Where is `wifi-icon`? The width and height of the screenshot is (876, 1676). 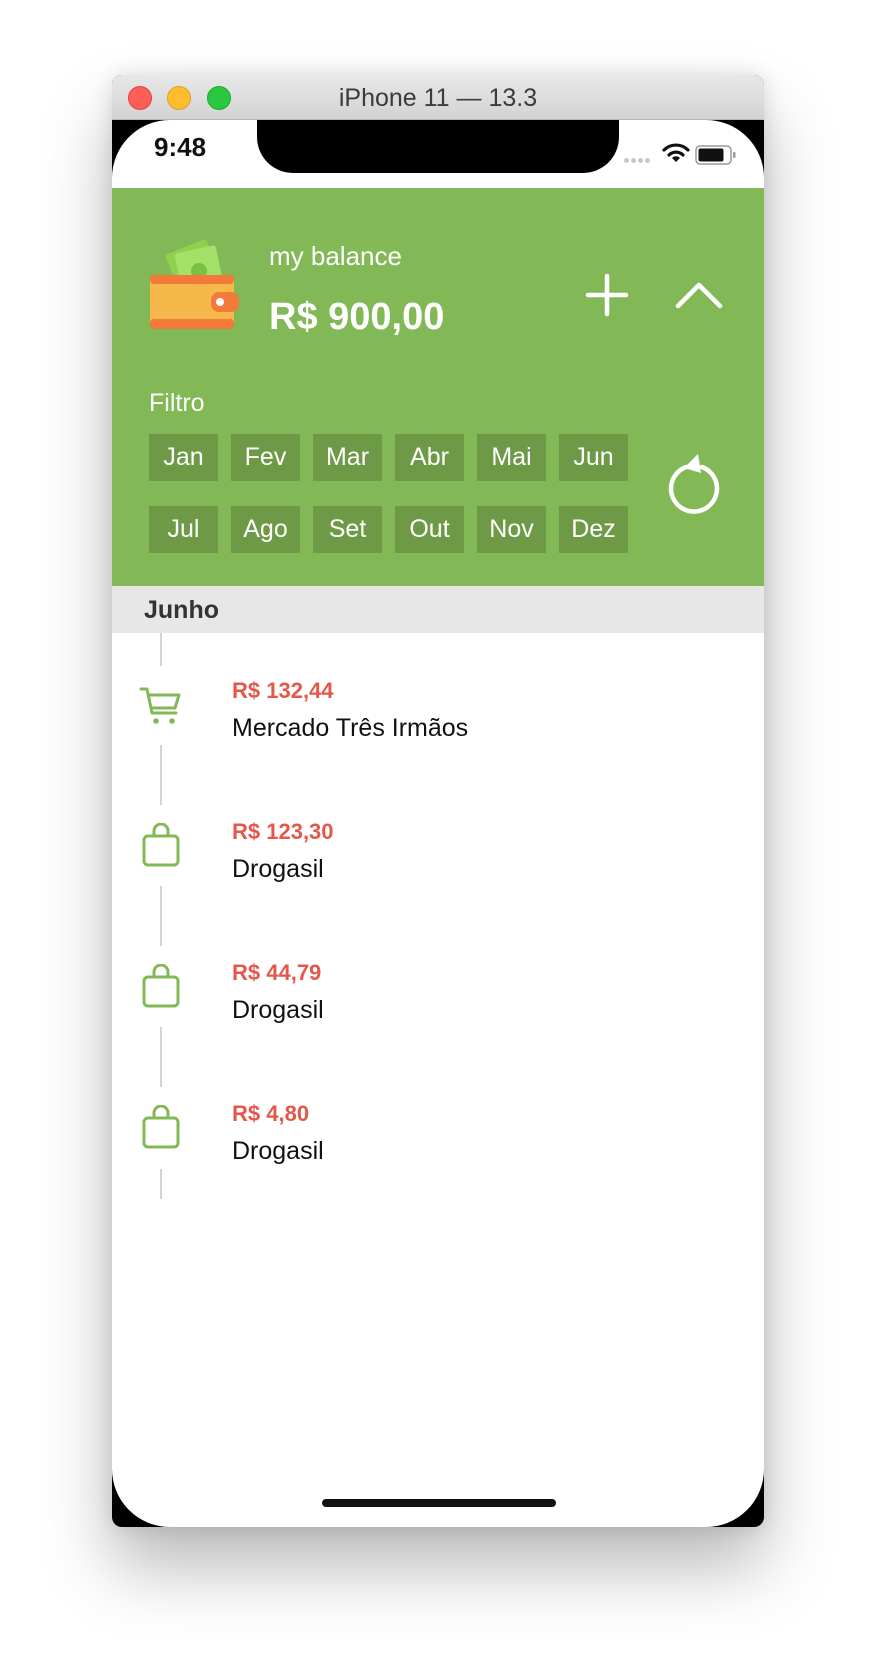 wifi-icon is located at coordinates (676, 152).